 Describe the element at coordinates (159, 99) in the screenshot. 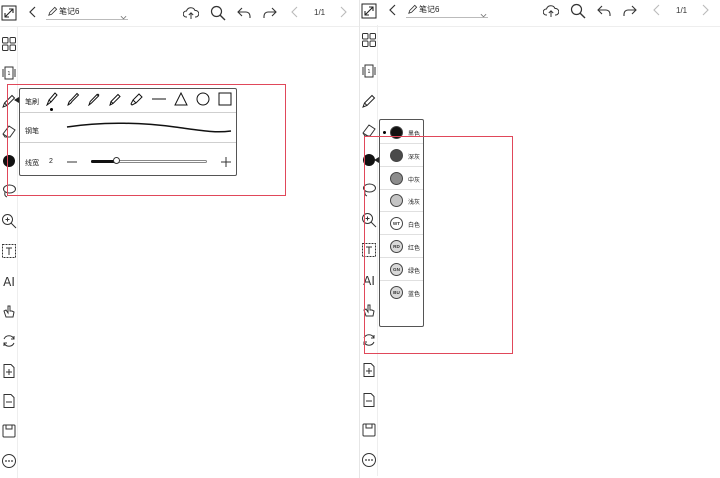

I see `line-shape-icon` at that location.